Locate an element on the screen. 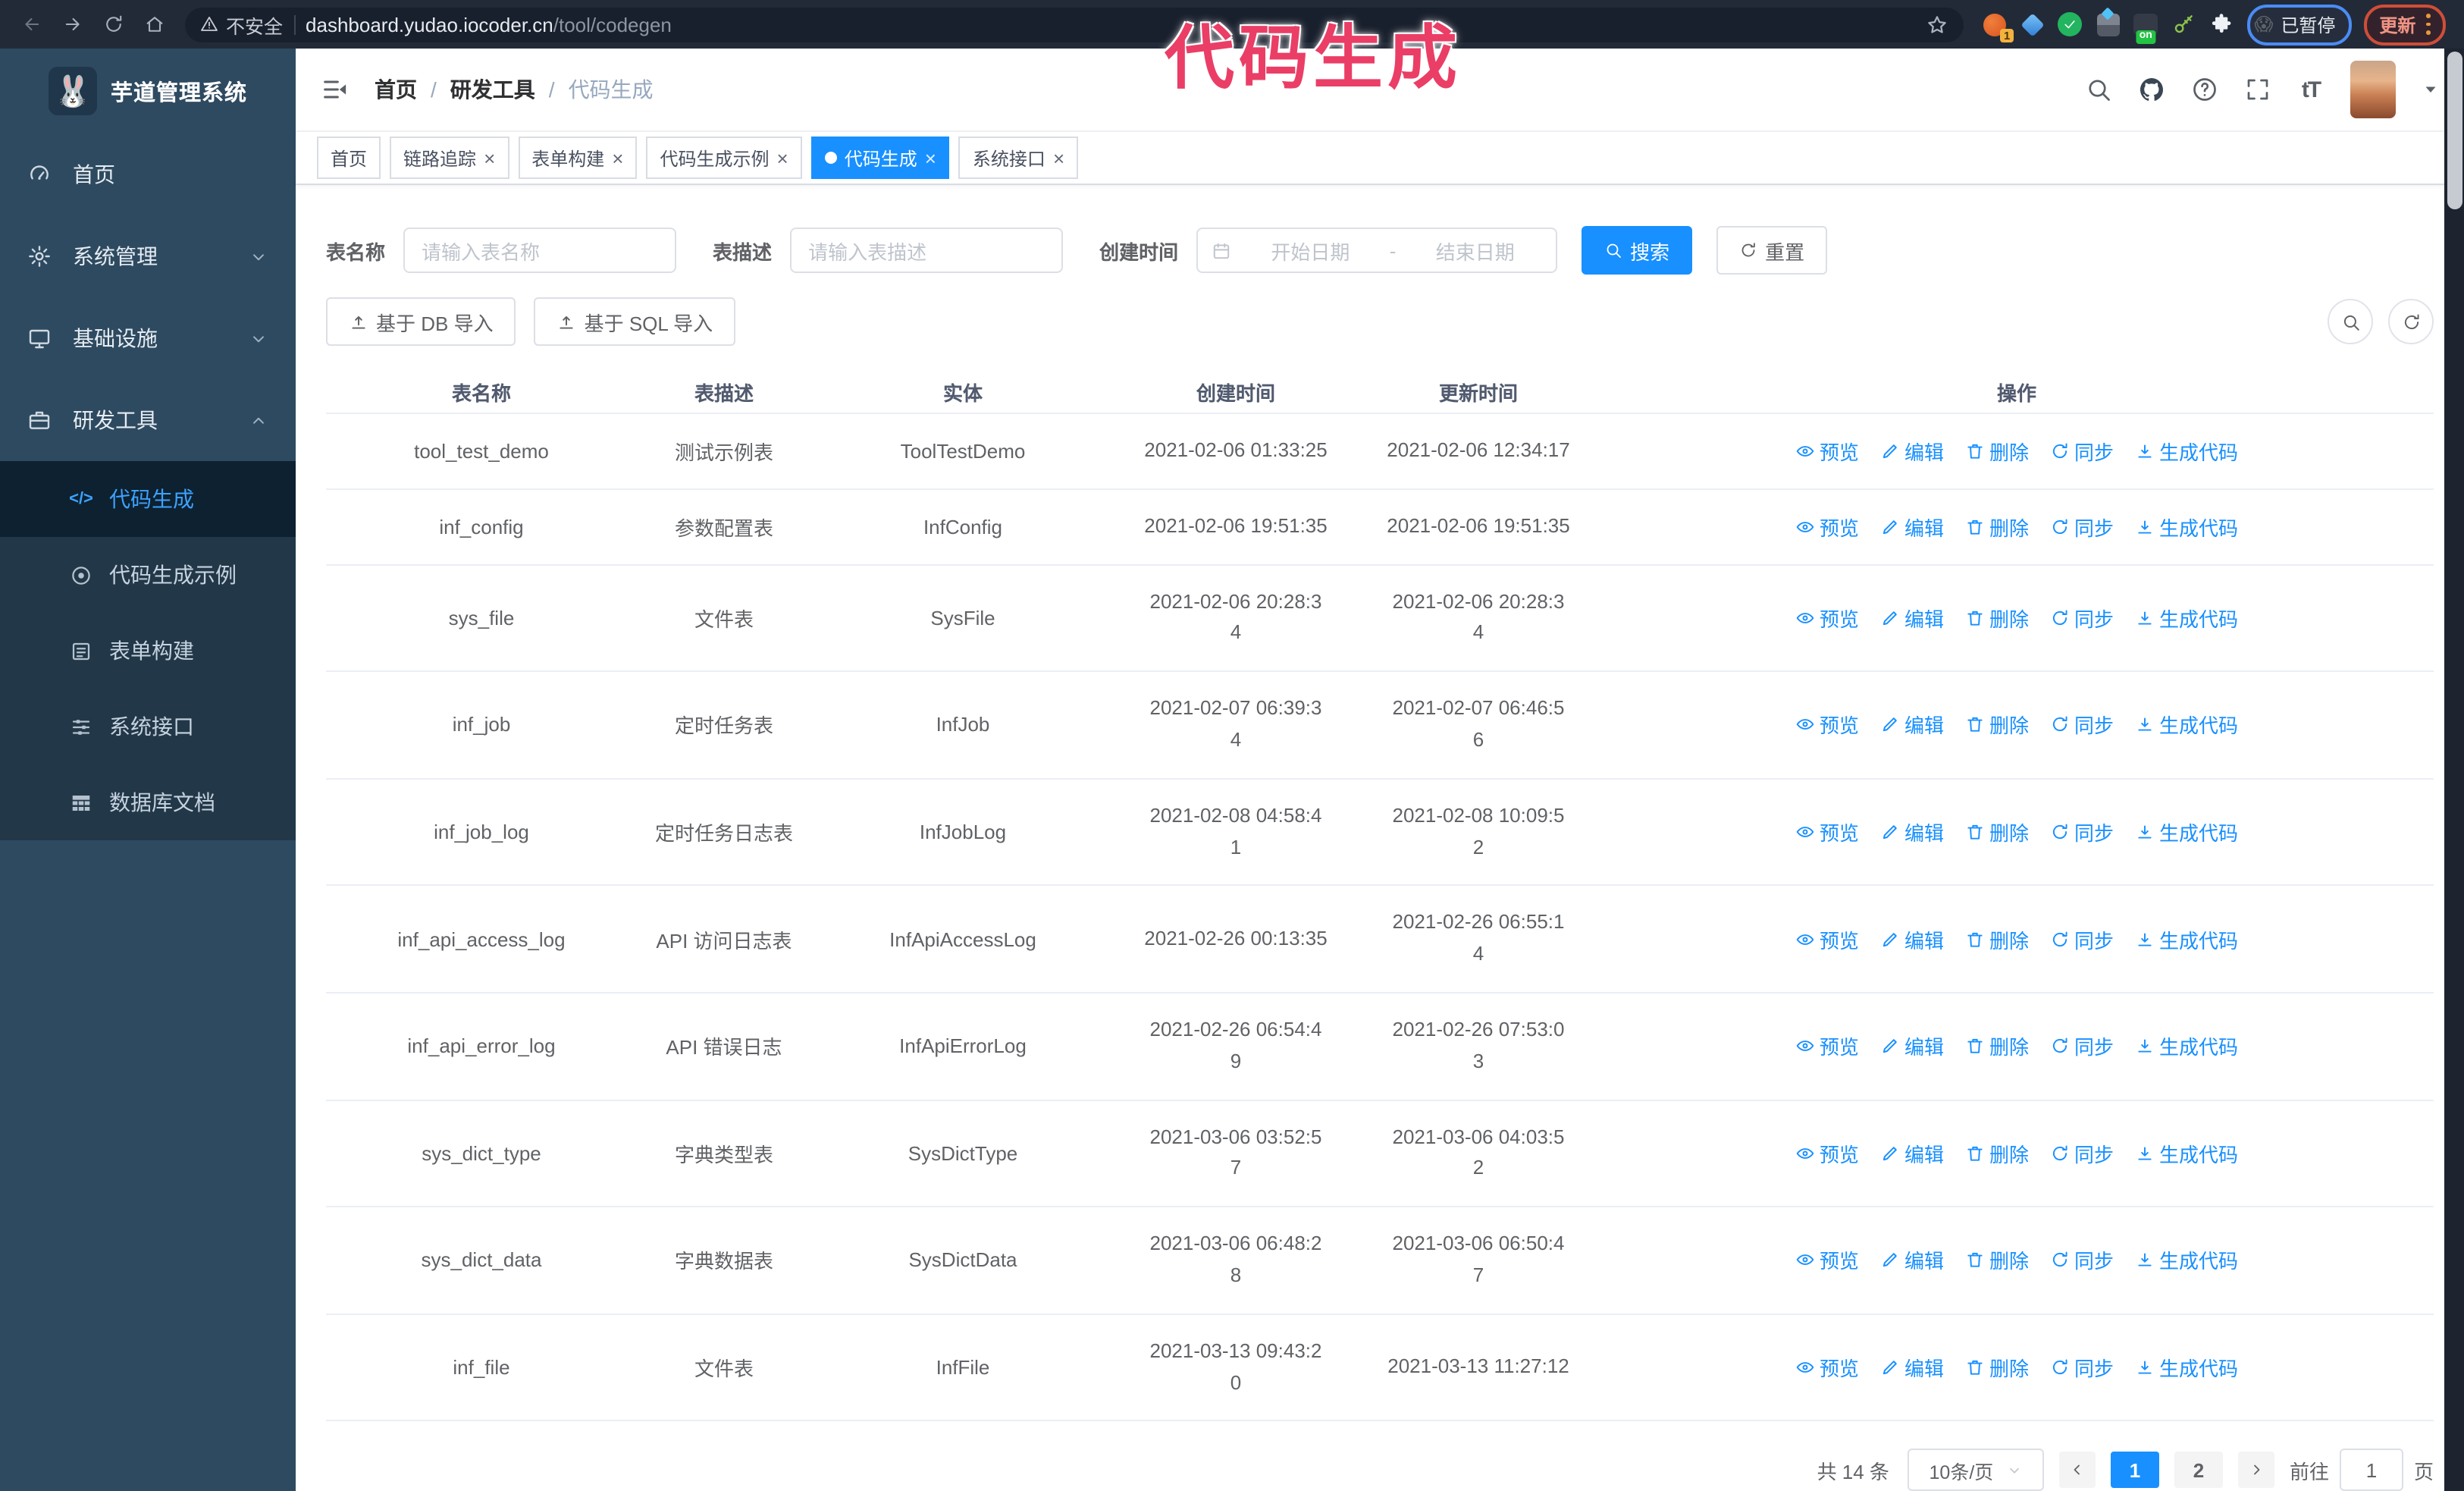 This screenshot has width=2464, height=1491. extension-proxy-icon: 1 is located at coordinates (1997, 26).